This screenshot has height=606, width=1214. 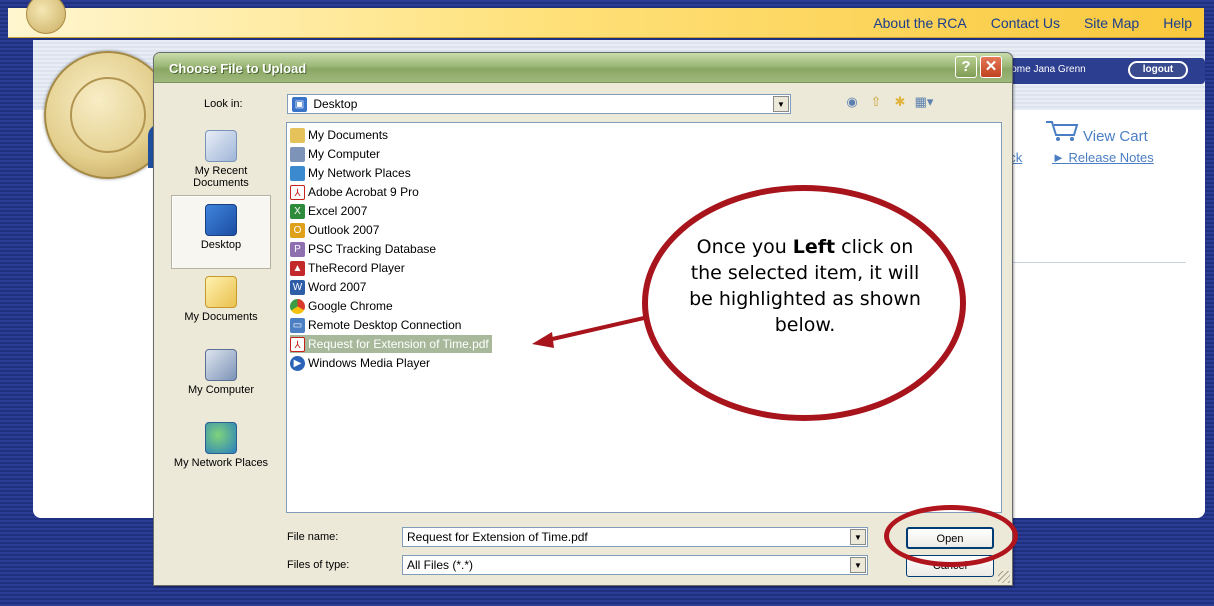 What do you see at coordinates (336, 230) in the screenshot?
I see `file-item: O Outlook 2007` at bounding box center [336, 230].